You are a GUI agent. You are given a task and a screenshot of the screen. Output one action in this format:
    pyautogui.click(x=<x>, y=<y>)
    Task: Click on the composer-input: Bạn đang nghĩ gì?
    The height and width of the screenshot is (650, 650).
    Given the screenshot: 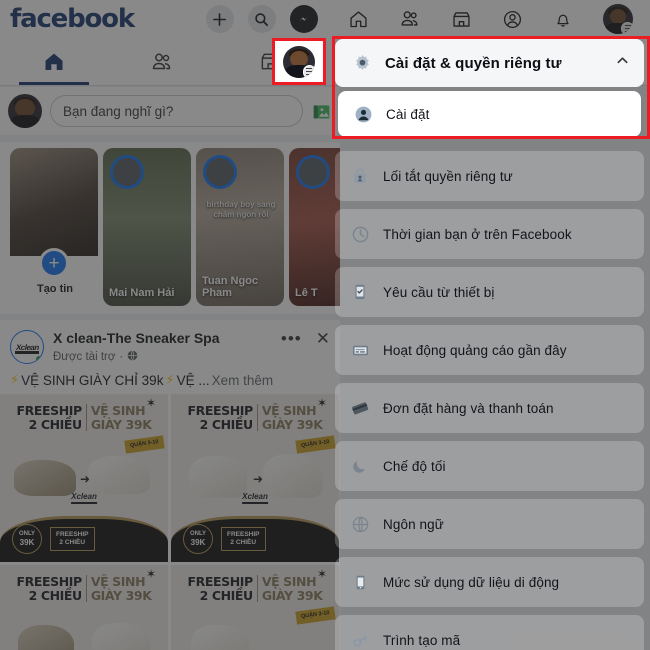 What is the action you would take?
    pyautogui.click(x=176, y=111)
    